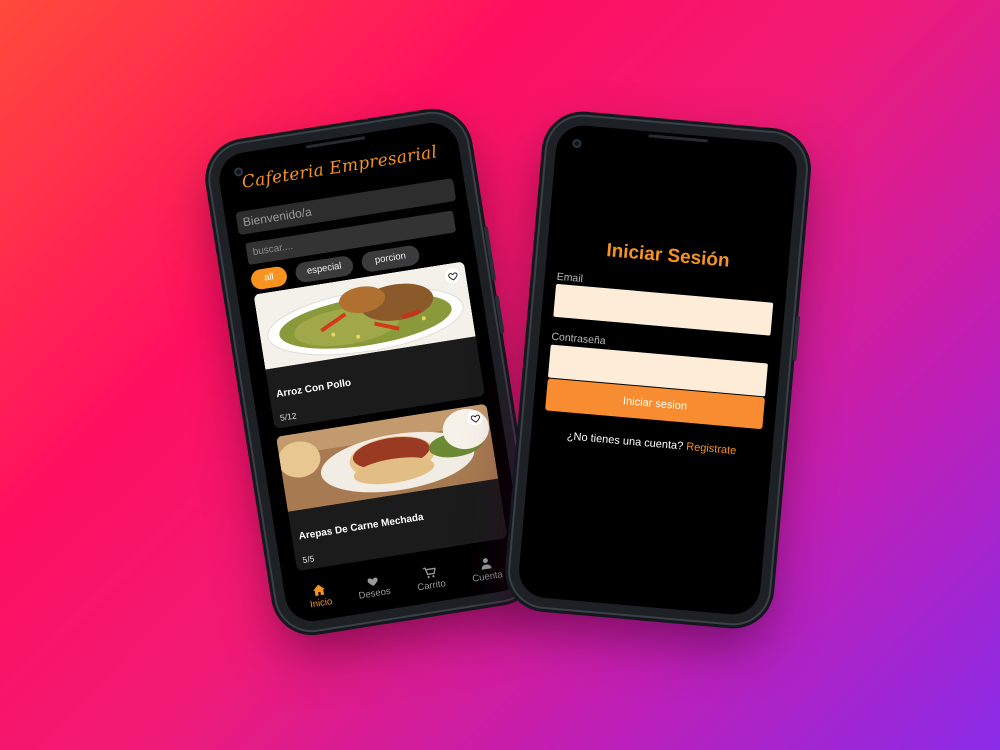  I want to click on home-icon, so click(319, 590).